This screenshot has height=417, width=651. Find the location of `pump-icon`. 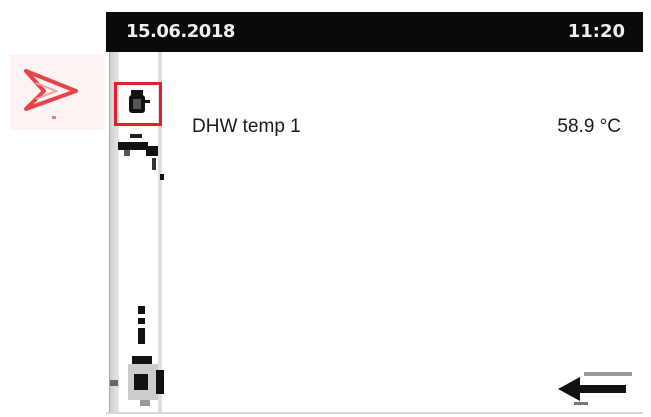

pump-icon is located at coordinates (139, 380).